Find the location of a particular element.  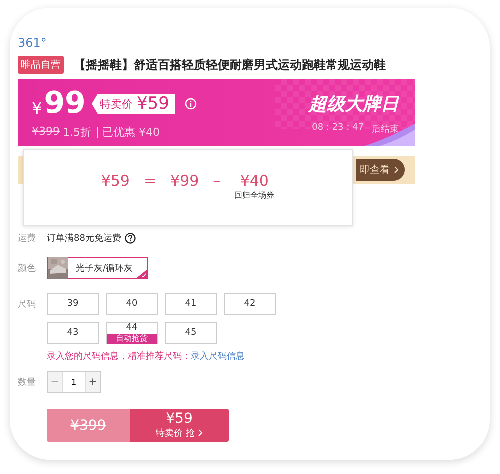

size-option: 44 自动抢货 is located at coordinates (132, 333).